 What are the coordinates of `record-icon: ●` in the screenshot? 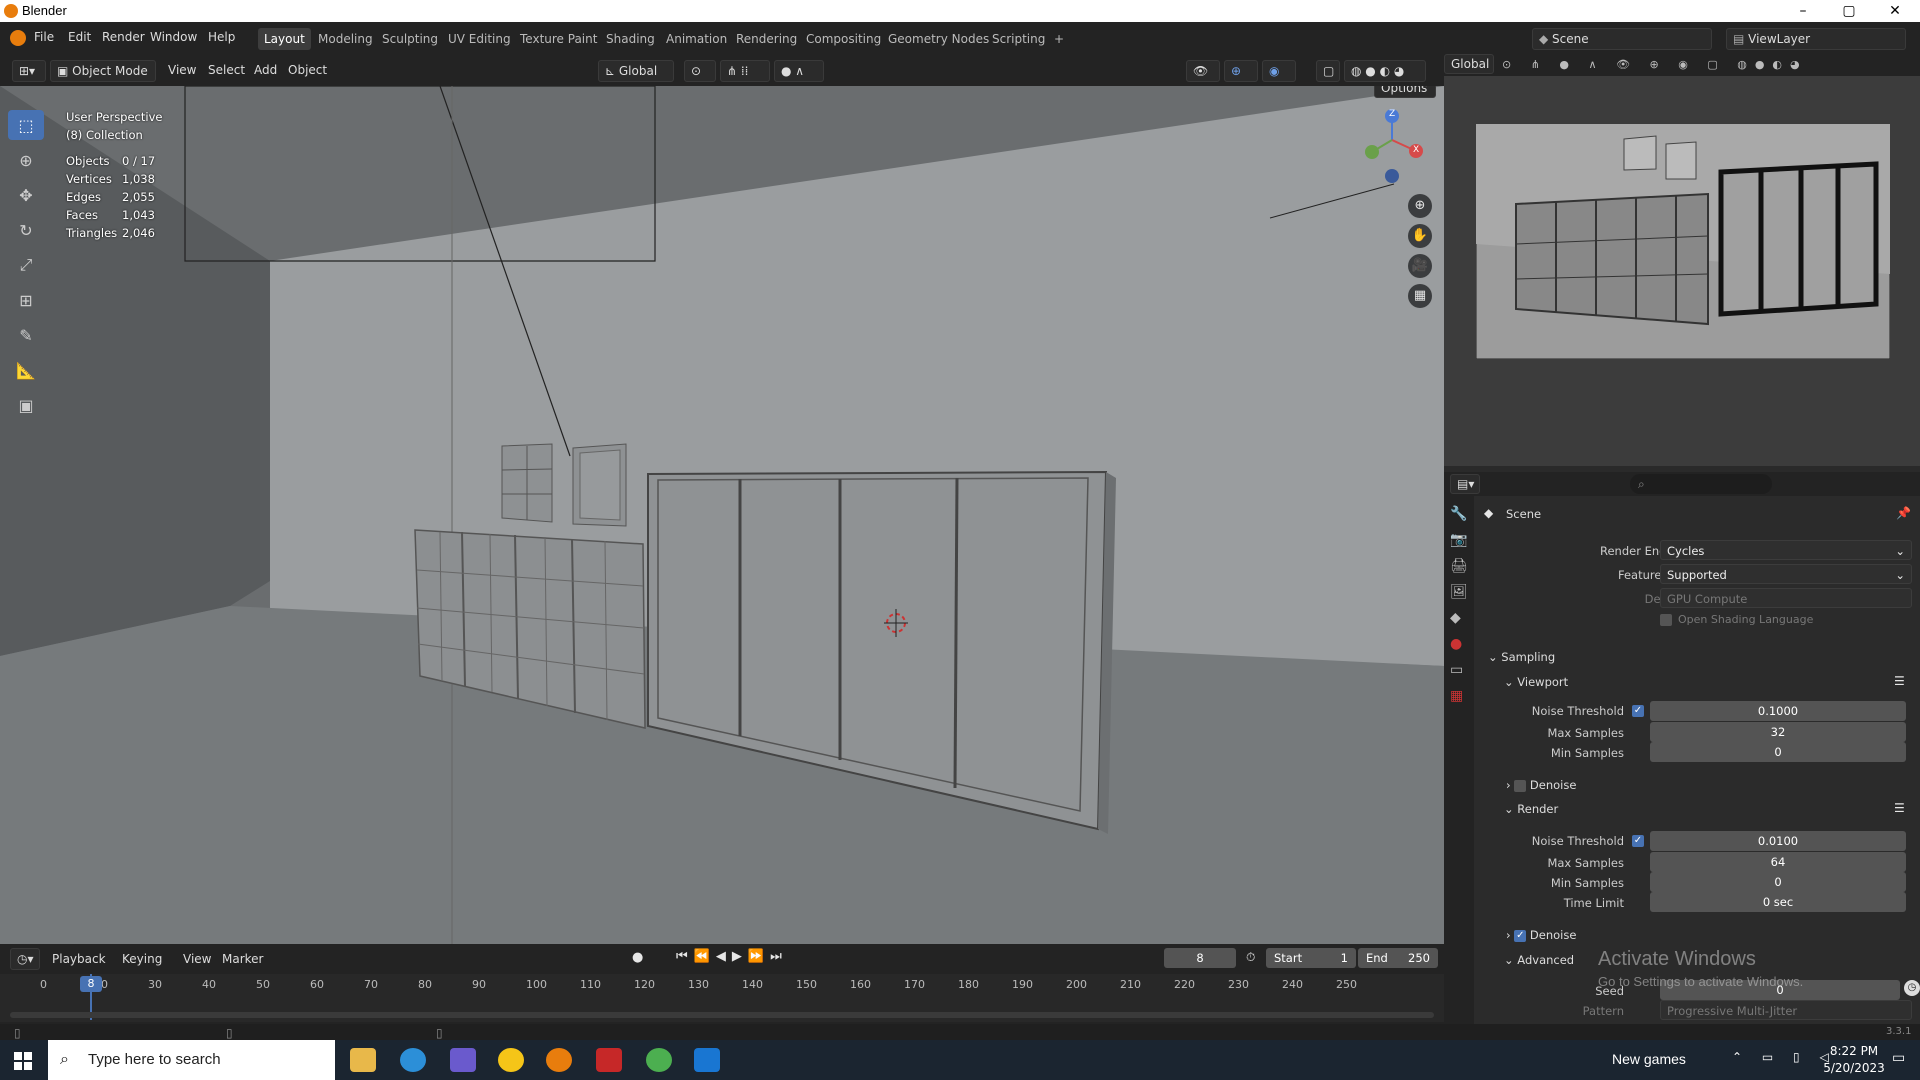 It's located at (637, 957).